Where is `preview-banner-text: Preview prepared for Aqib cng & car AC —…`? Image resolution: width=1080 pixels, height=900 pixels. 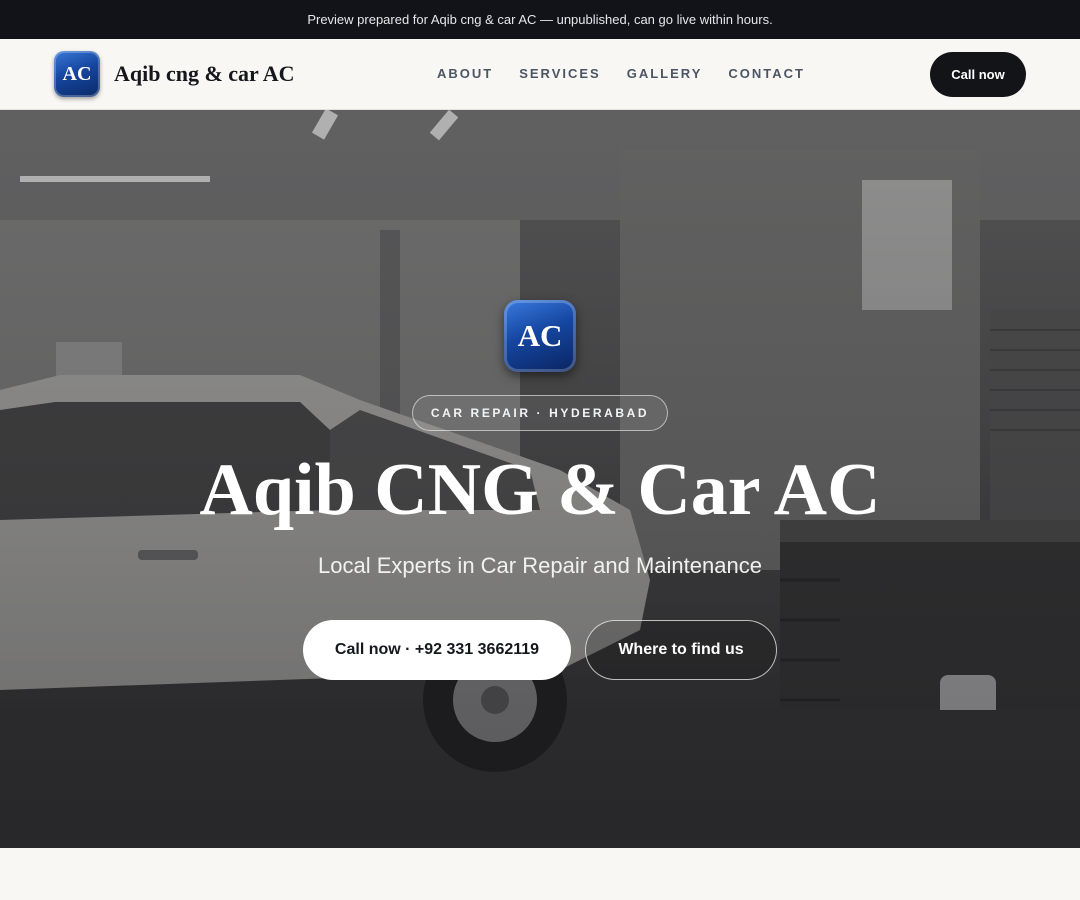
preview-banner-text: Preview prepared for Aqib cng & car AC —… is located at coordinates (540, 19).